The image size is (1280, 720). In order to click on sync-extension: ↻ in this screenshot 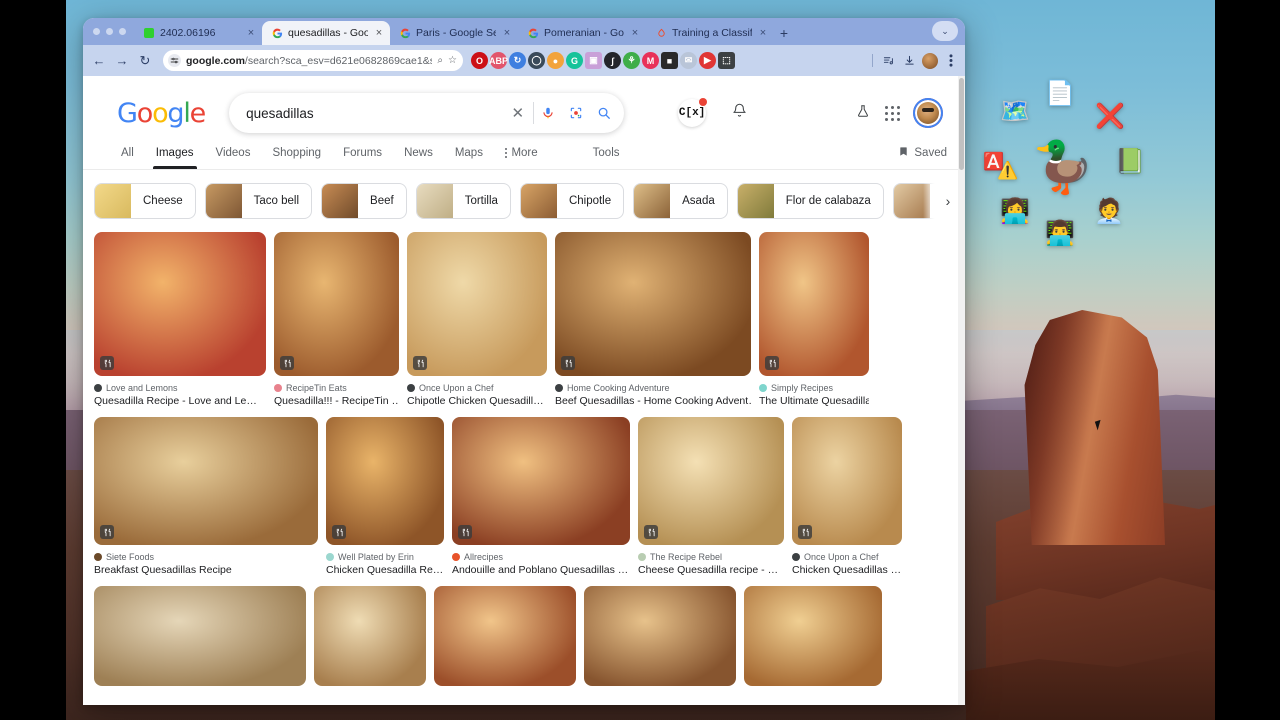, I will do `click(517, 60)`.